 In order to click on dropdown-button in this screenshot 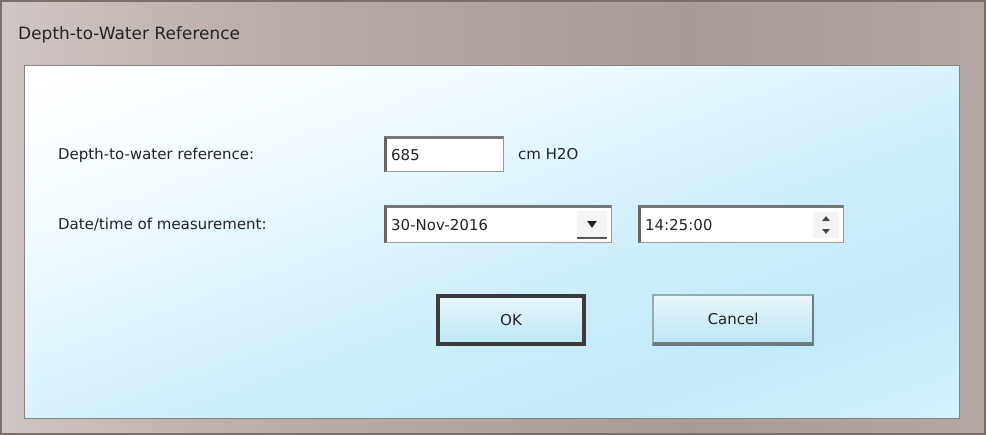, I will do `click(592, 225)`.